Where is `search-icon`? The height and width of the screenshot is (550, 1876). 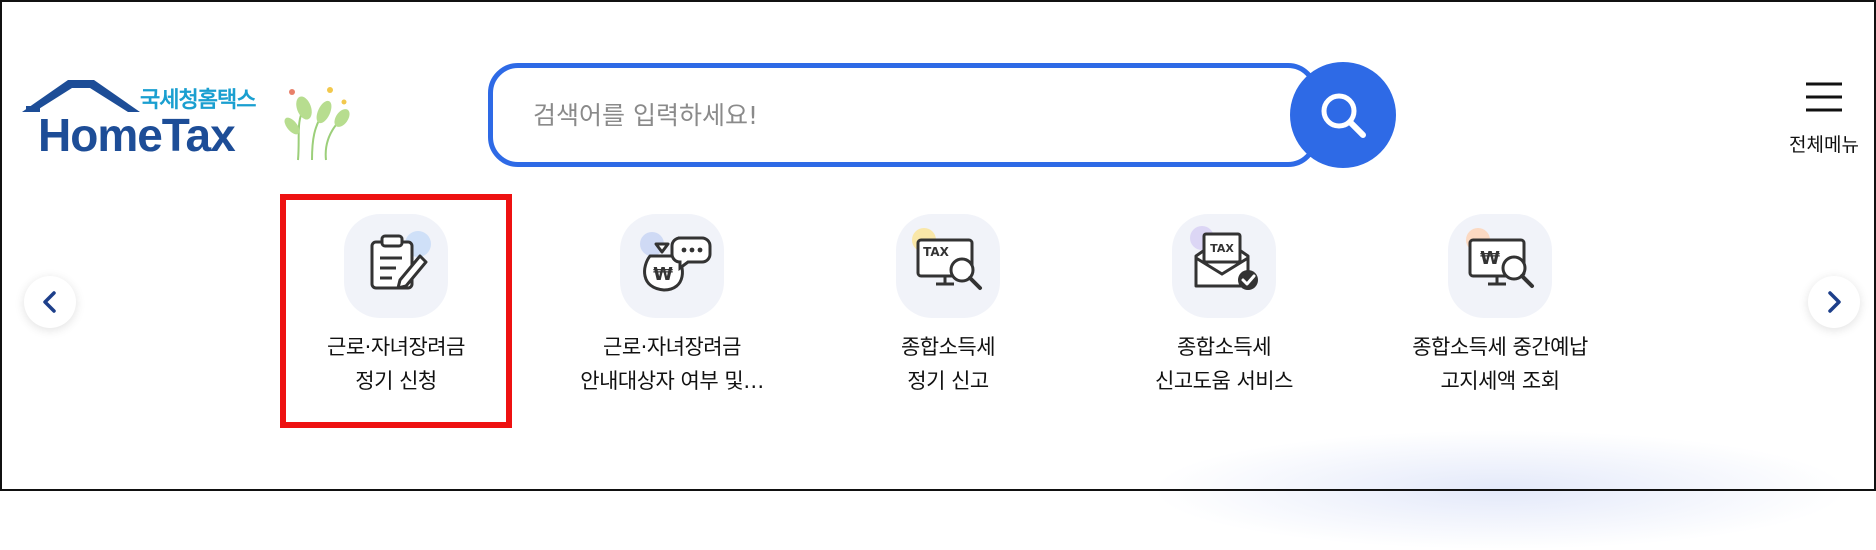 search-icon is located at coordinates (1343, 115).